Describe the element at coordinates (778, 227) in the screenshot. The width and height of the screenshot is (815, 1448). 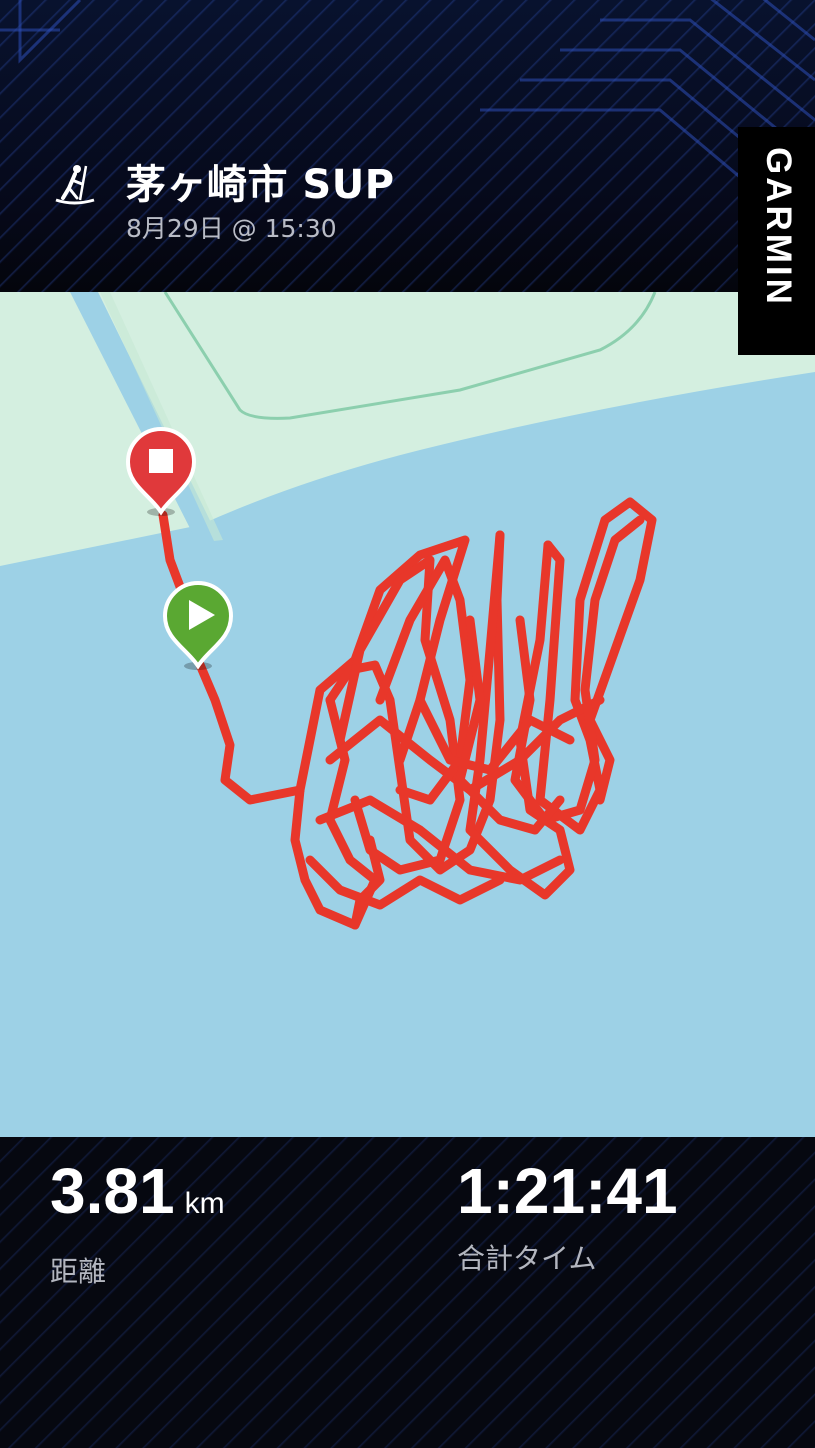
I see `brand-logo: GARMIN` at that location.